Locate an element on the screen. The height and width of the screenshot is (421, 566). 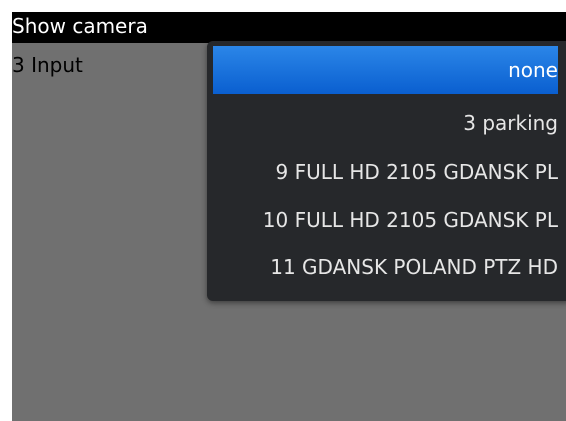
dropdown-option-11-ptz-hd: 11 GDANSK POLAND PTZ HD is located at coordinates (385, 267).